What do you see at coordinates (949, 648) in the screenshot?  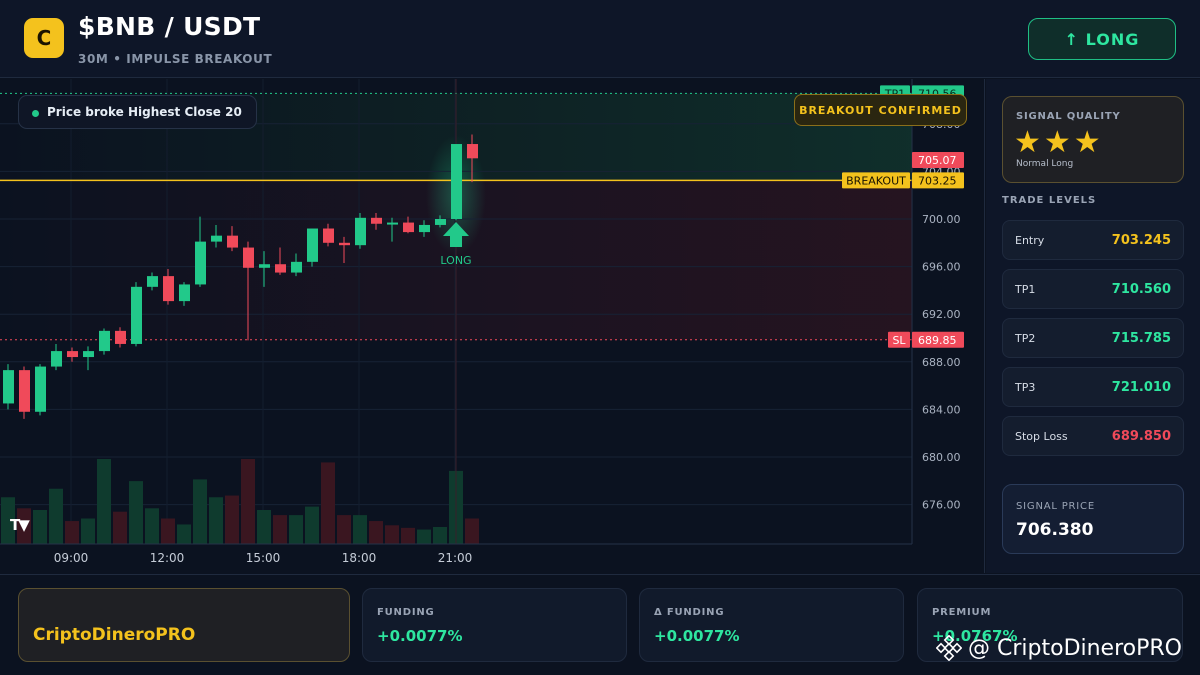 I see `binance-logo-icon` at bounding box center [949, 648].